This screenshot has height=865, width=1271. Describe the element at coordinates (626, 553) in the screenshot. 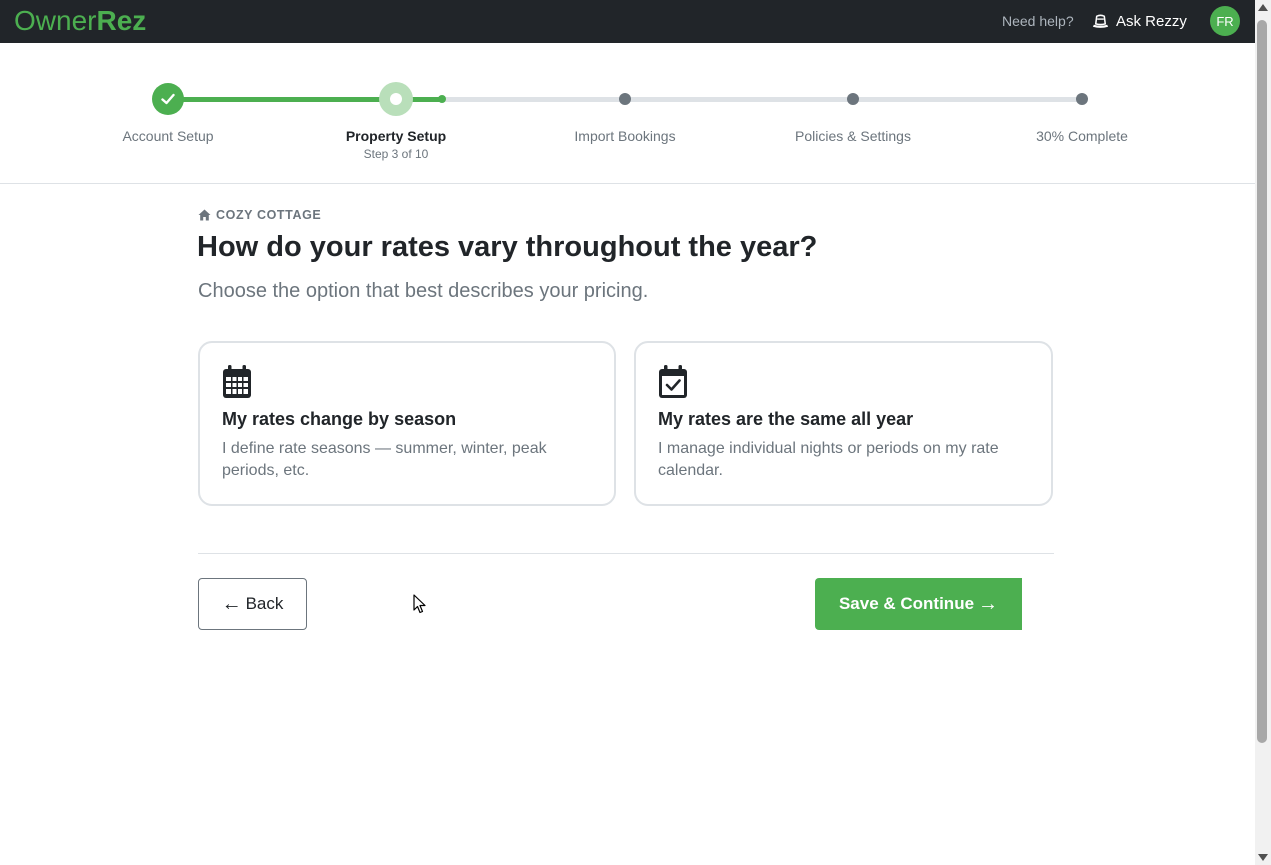

I see `section-divider` at that location.